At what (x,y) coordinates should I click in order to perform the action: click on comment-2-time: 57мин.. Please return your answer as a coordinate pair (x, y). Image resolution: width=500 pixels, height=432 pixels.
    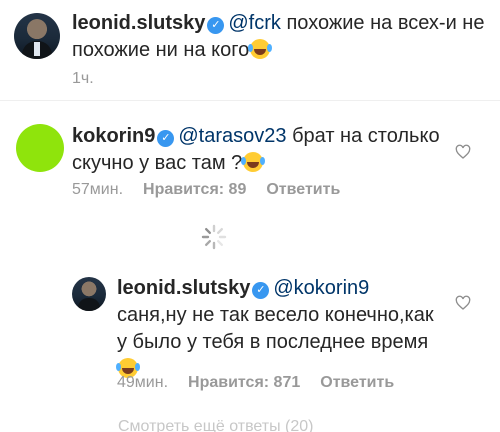
    Looking at the image, I should click on (98, 189).